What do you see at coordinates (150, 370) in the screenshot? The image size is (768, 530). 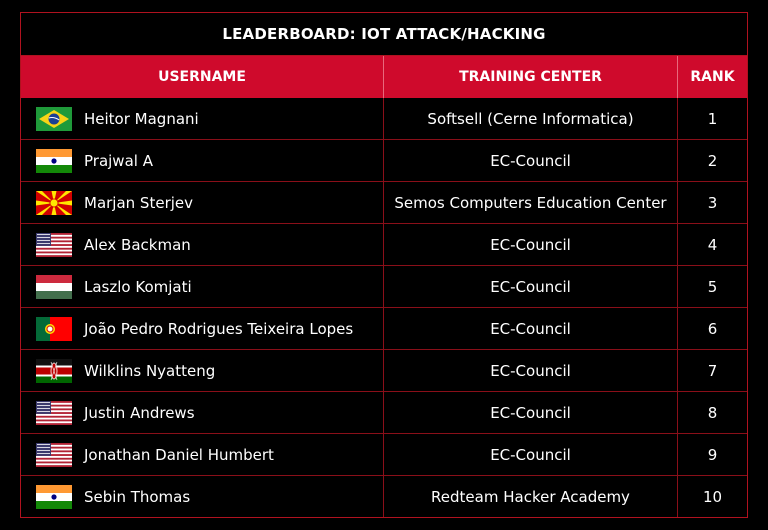 I see `username: Wilklins Nyatteng` at bounding box center [150, 370].